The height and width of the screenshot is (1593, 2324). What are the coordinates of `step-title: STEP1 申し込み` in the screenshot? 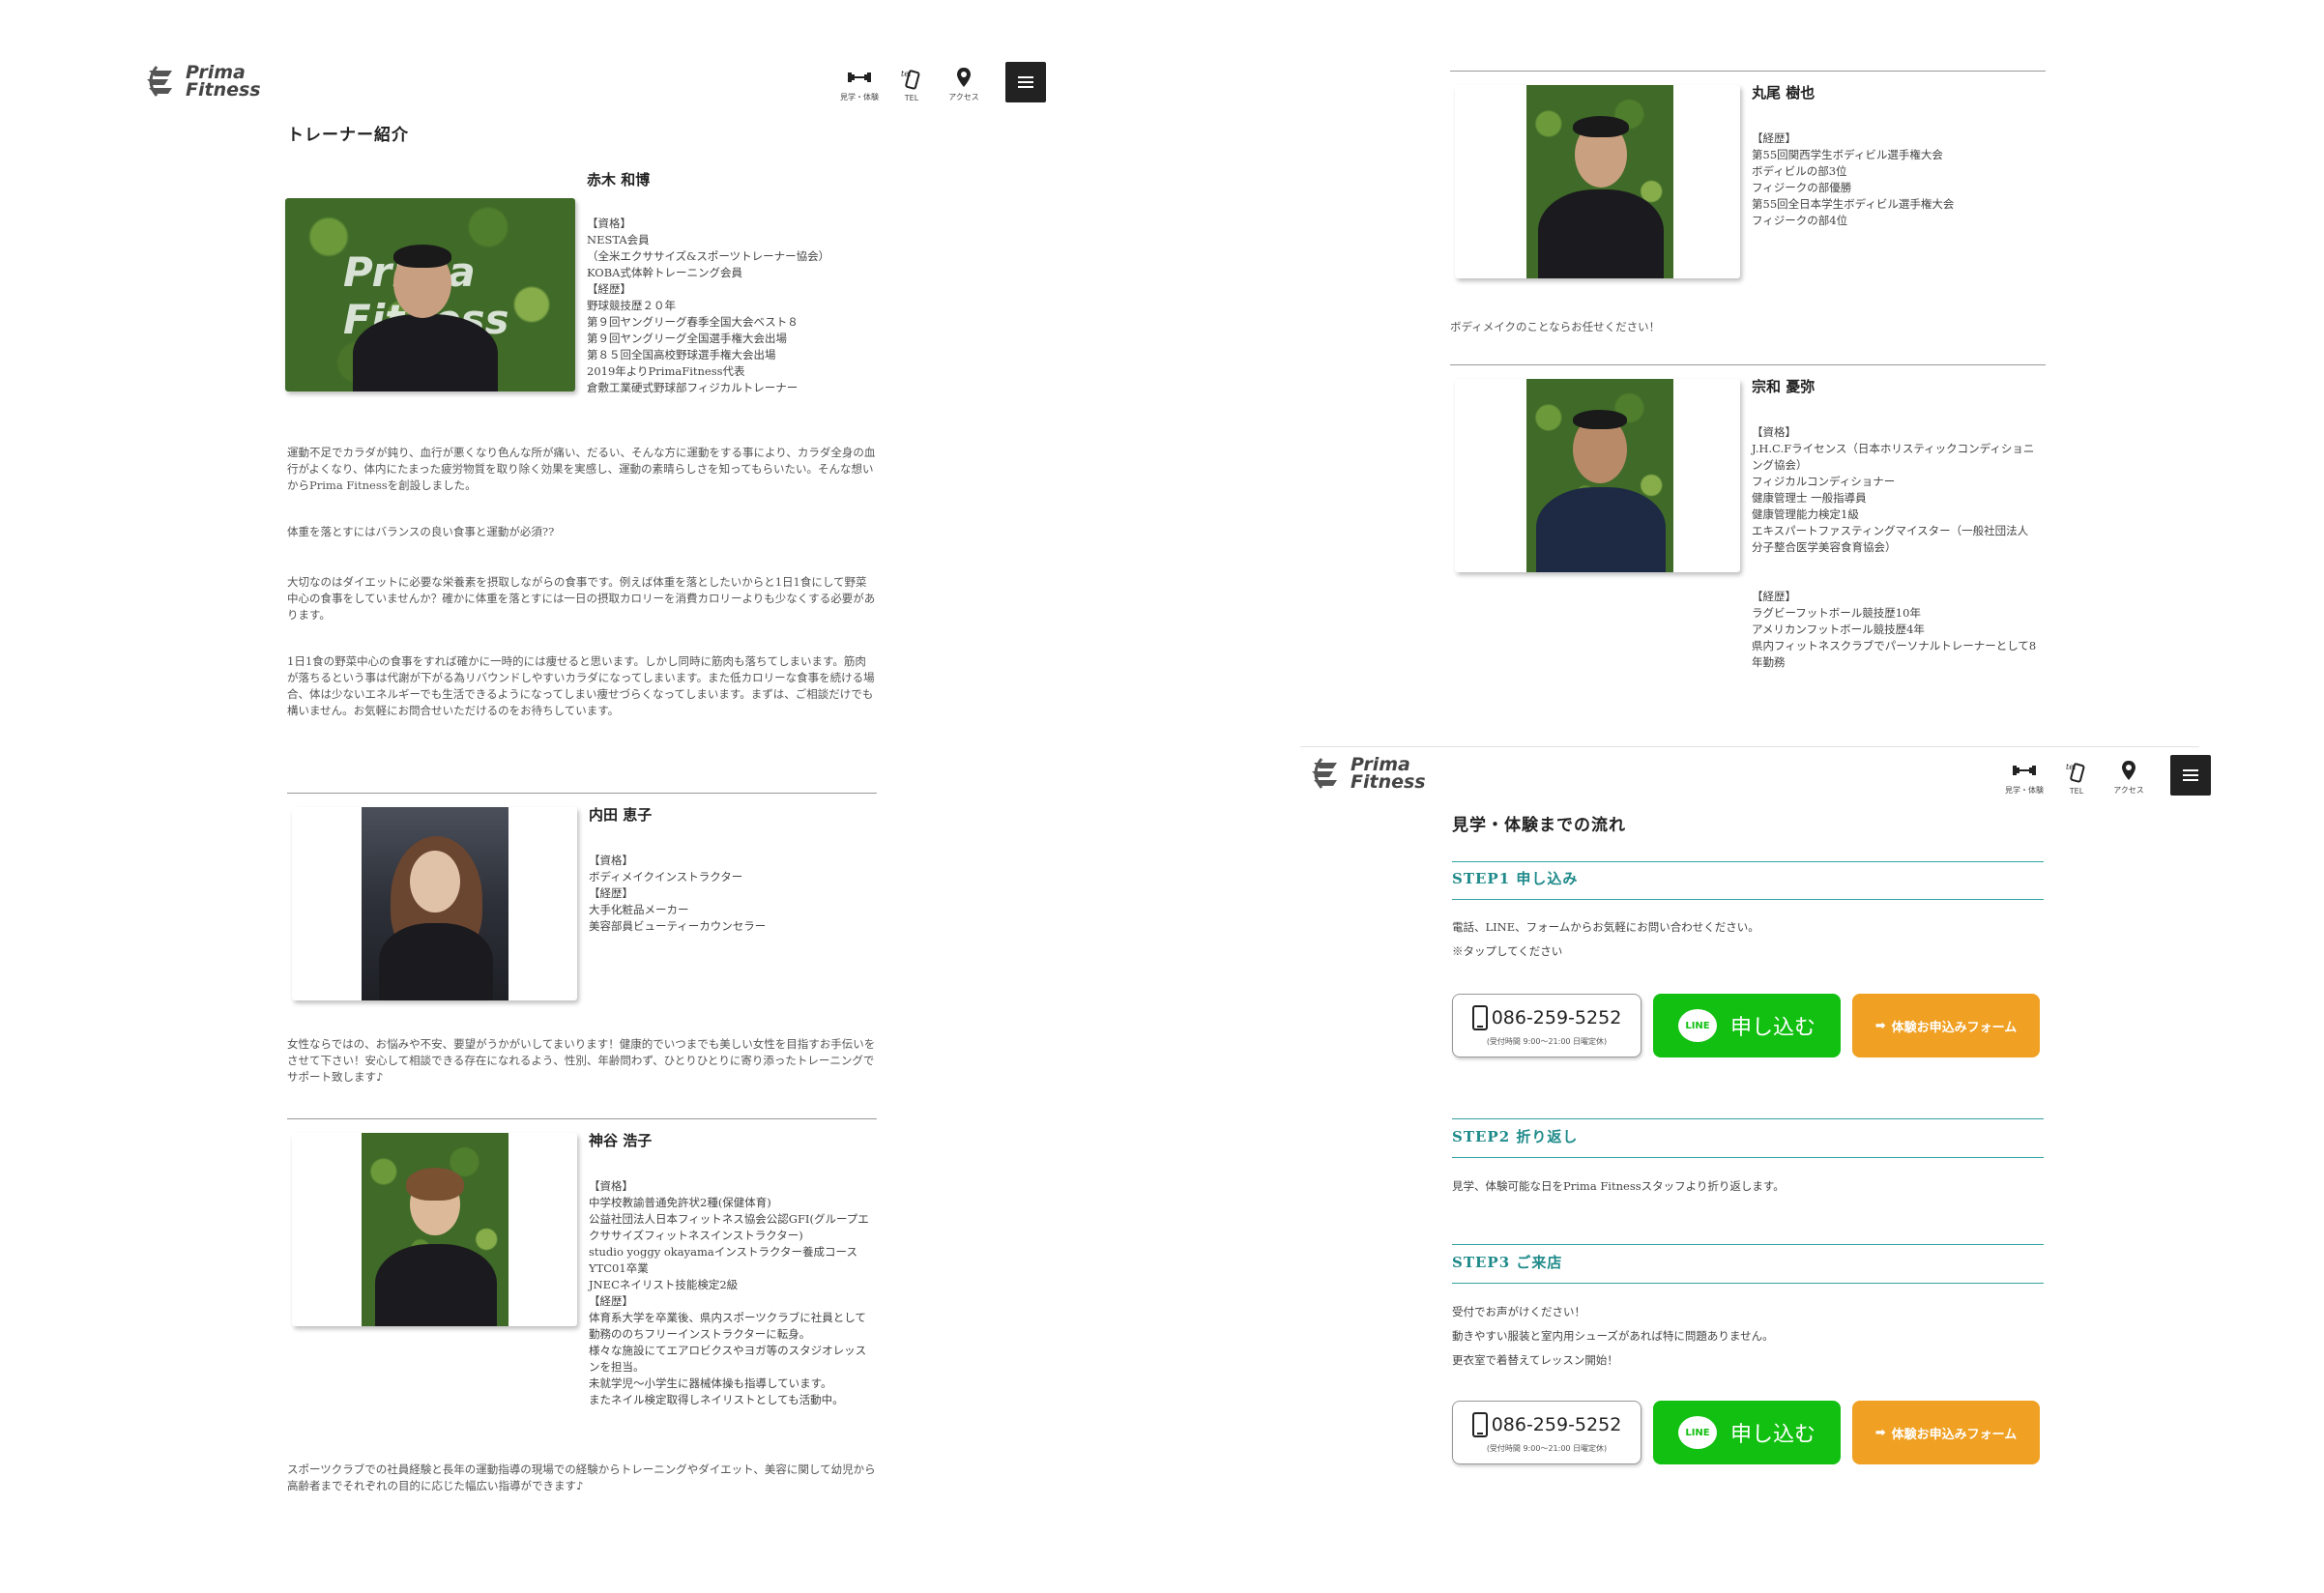 It's located at (1515, 878).